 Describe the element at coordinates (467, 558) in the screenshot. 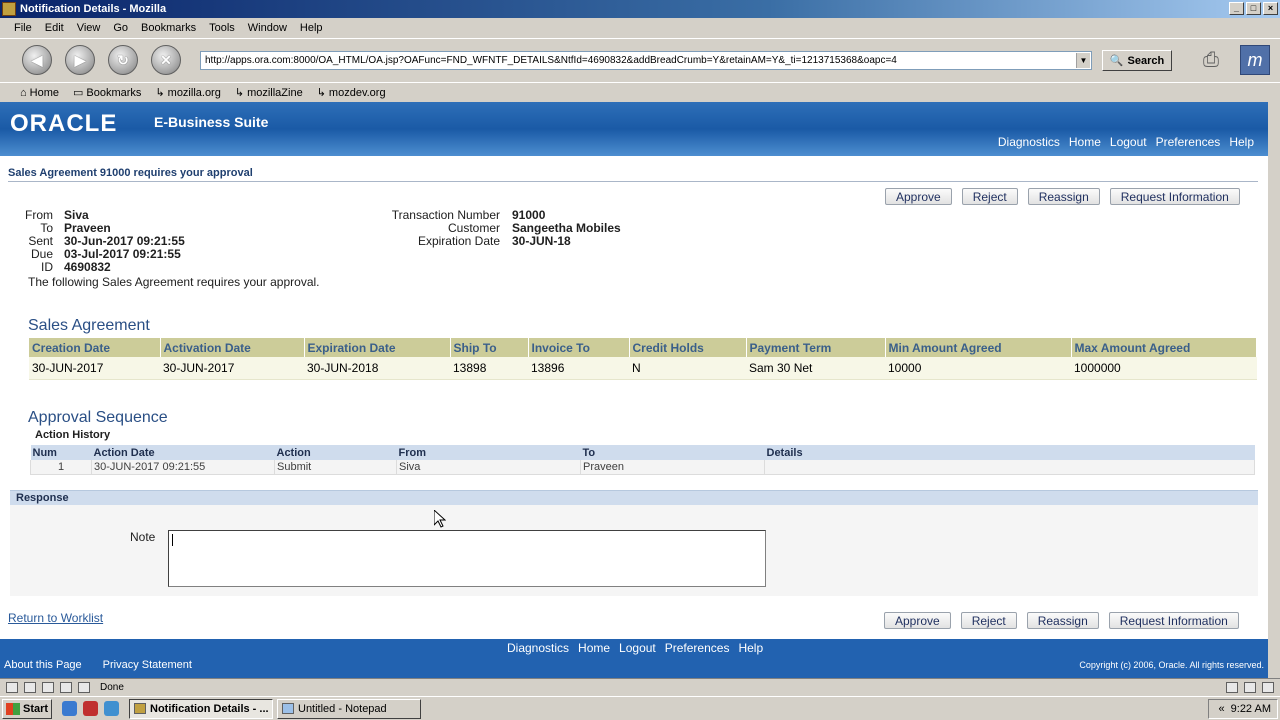

I see `note-textarea` at that location.